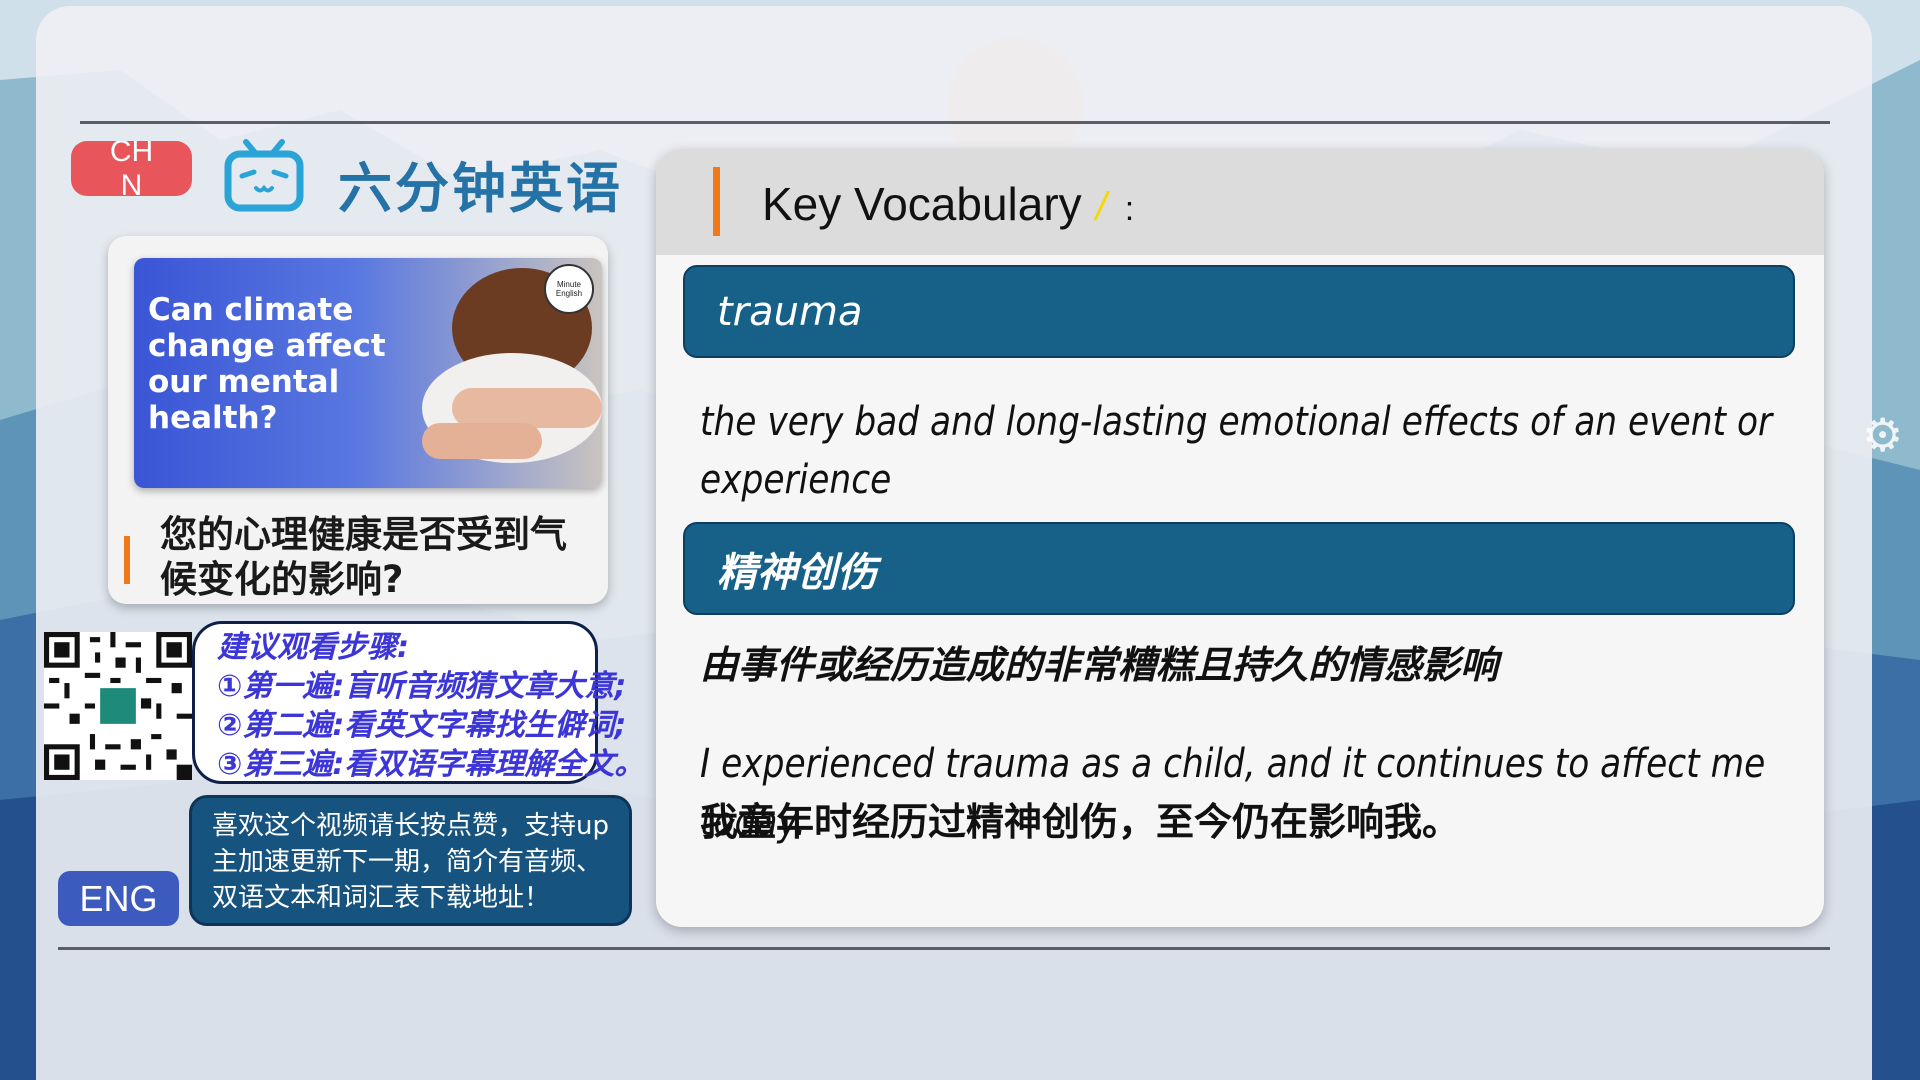 This screenshot has width=1920, height=1080. Describe the element at coordinates (955, 122) in the screenshot. I see `top-divider` at that location.